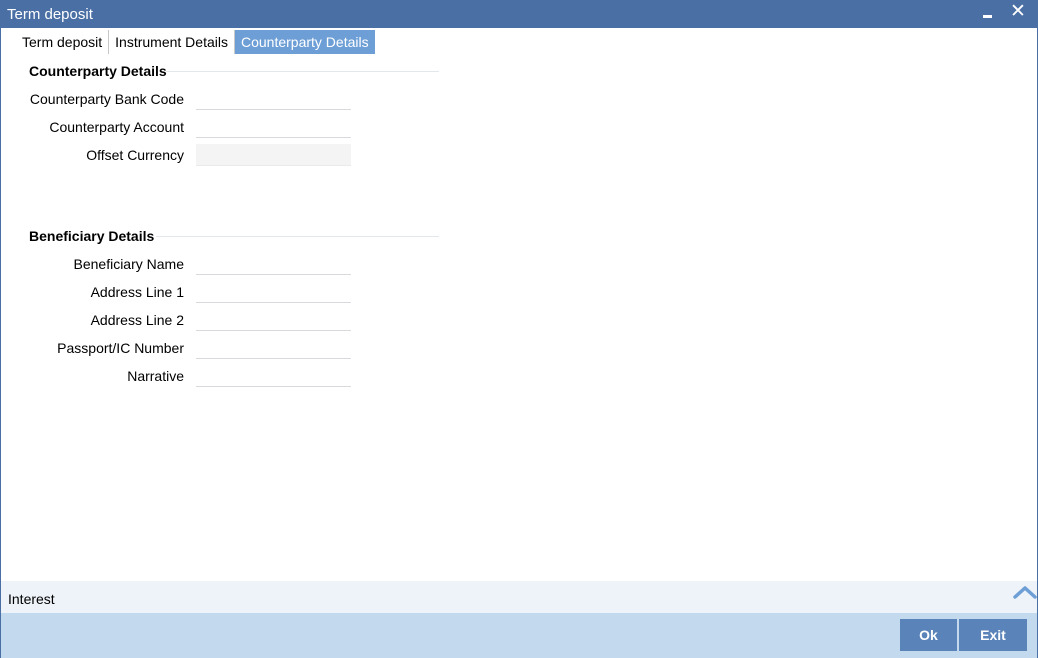 The image size is (1038, 658). I want to click on window-title: Term deposit, so click(50, 14).